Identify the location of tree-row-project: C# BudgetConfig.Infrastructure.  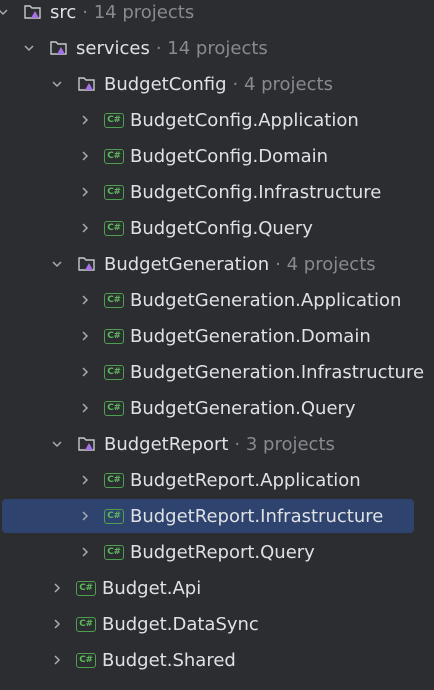
(217, 192).